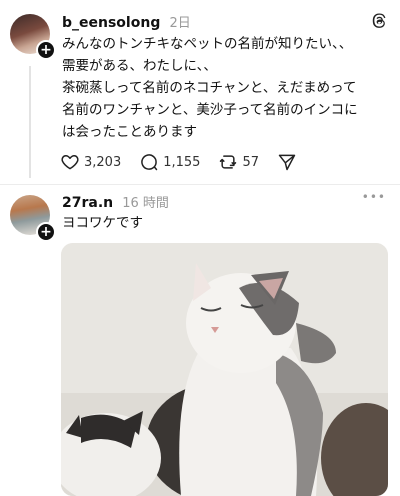 The image size is (400, 496). I want to click on comment-icon, so click(149, 162).